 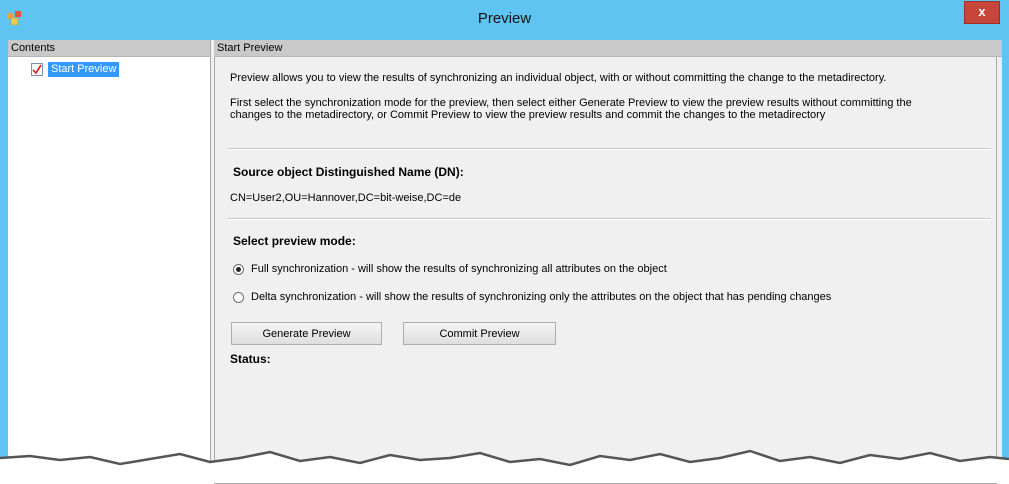 I want to click on tree-item-label: Start Preview, so click(x=84, y=69).